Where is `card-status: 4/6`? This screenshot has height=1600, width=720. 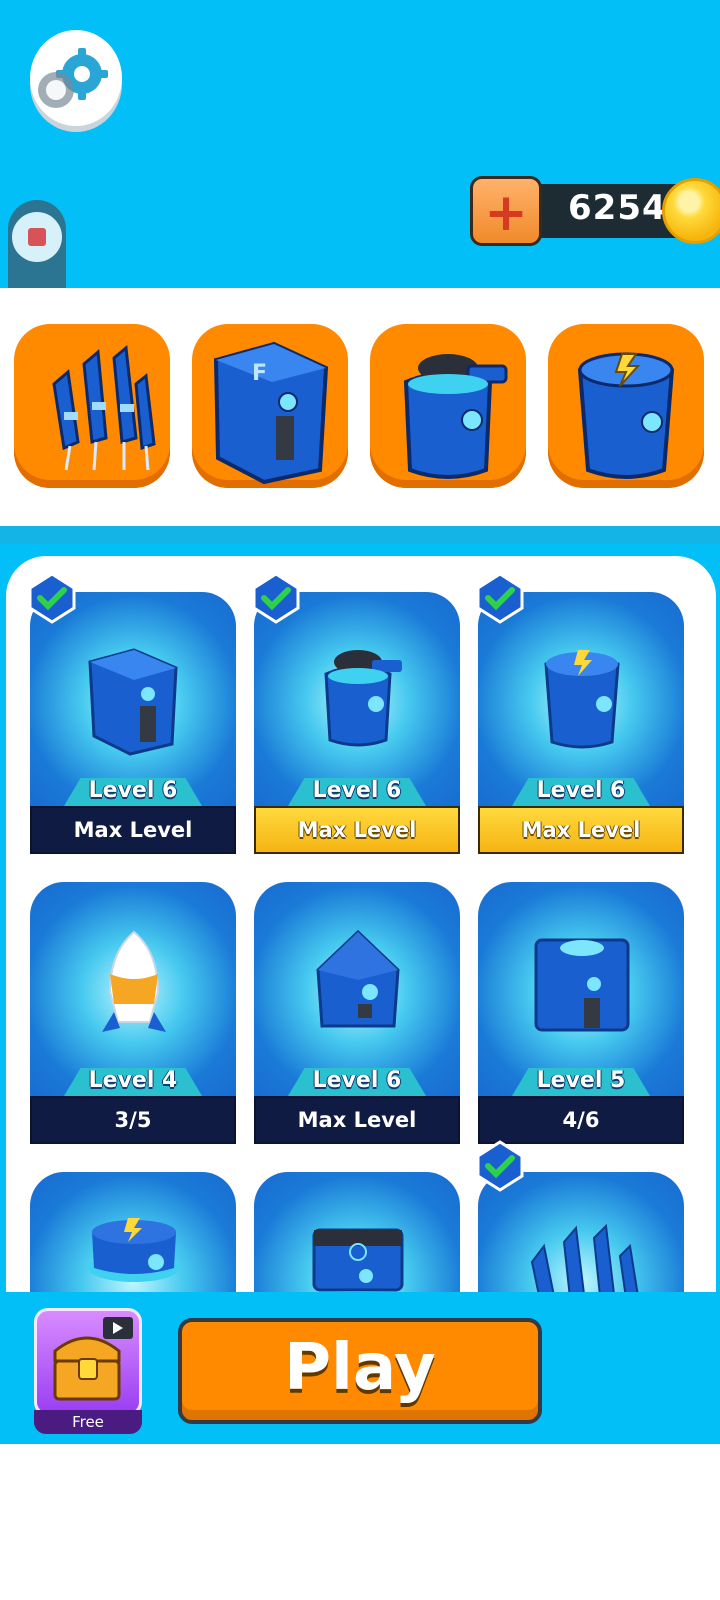 card-status: 4/6 is located at coordinates (581, 1120).